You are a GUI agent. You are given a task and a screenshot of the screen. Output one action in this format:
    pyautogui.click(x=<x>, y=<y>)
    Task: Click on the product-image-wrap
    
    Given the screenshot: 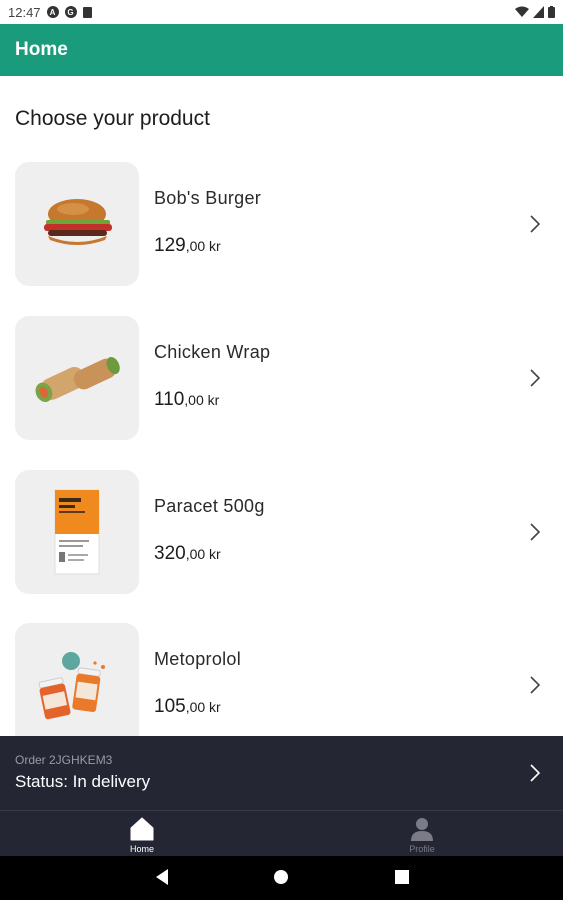 What is the action you would take?
    pyautogui.click(x=77, y=378)
    